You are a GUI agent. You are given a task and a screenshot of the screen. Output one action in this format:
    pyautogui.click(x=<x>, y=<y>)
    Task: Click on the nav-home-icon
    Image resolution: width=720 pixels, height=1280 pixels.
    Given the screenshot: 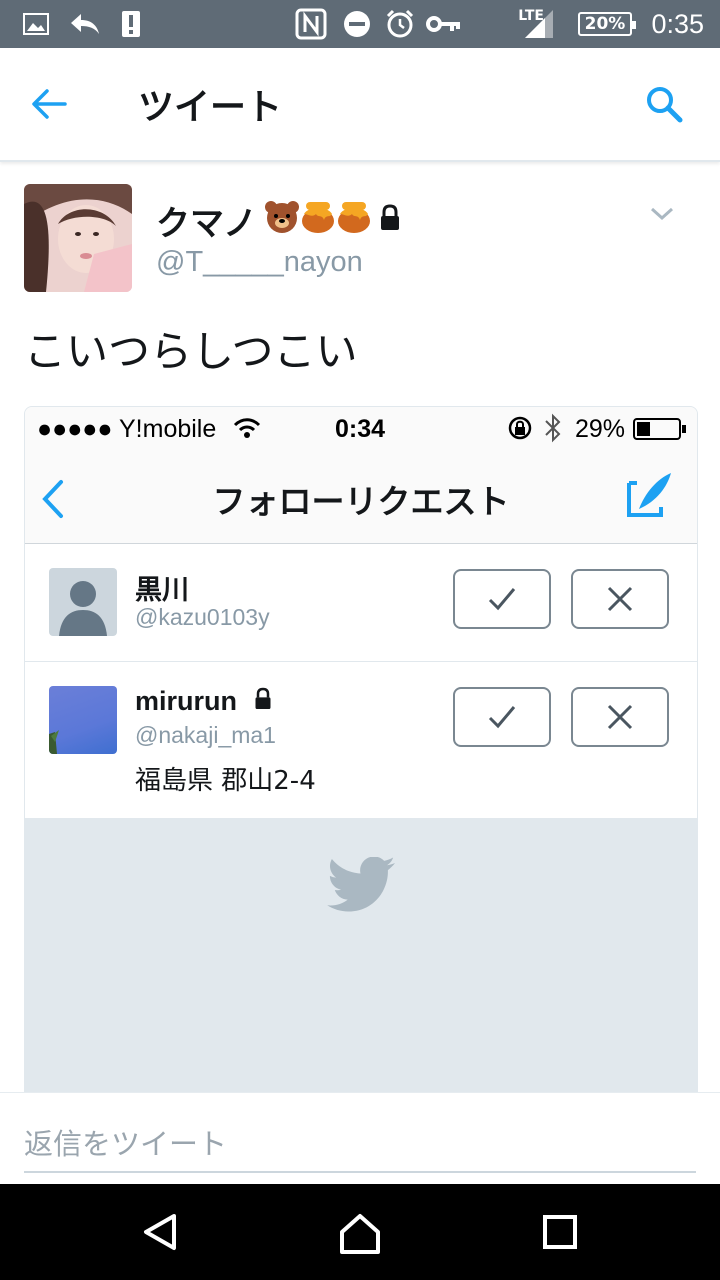 What is the action you would take?
    pyautogui.click(x=360, y=1234)
    